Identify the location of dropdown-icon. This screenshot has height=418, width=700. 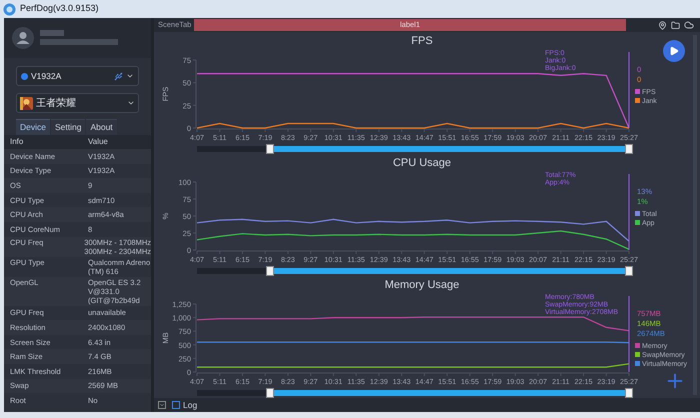
(162, 405).